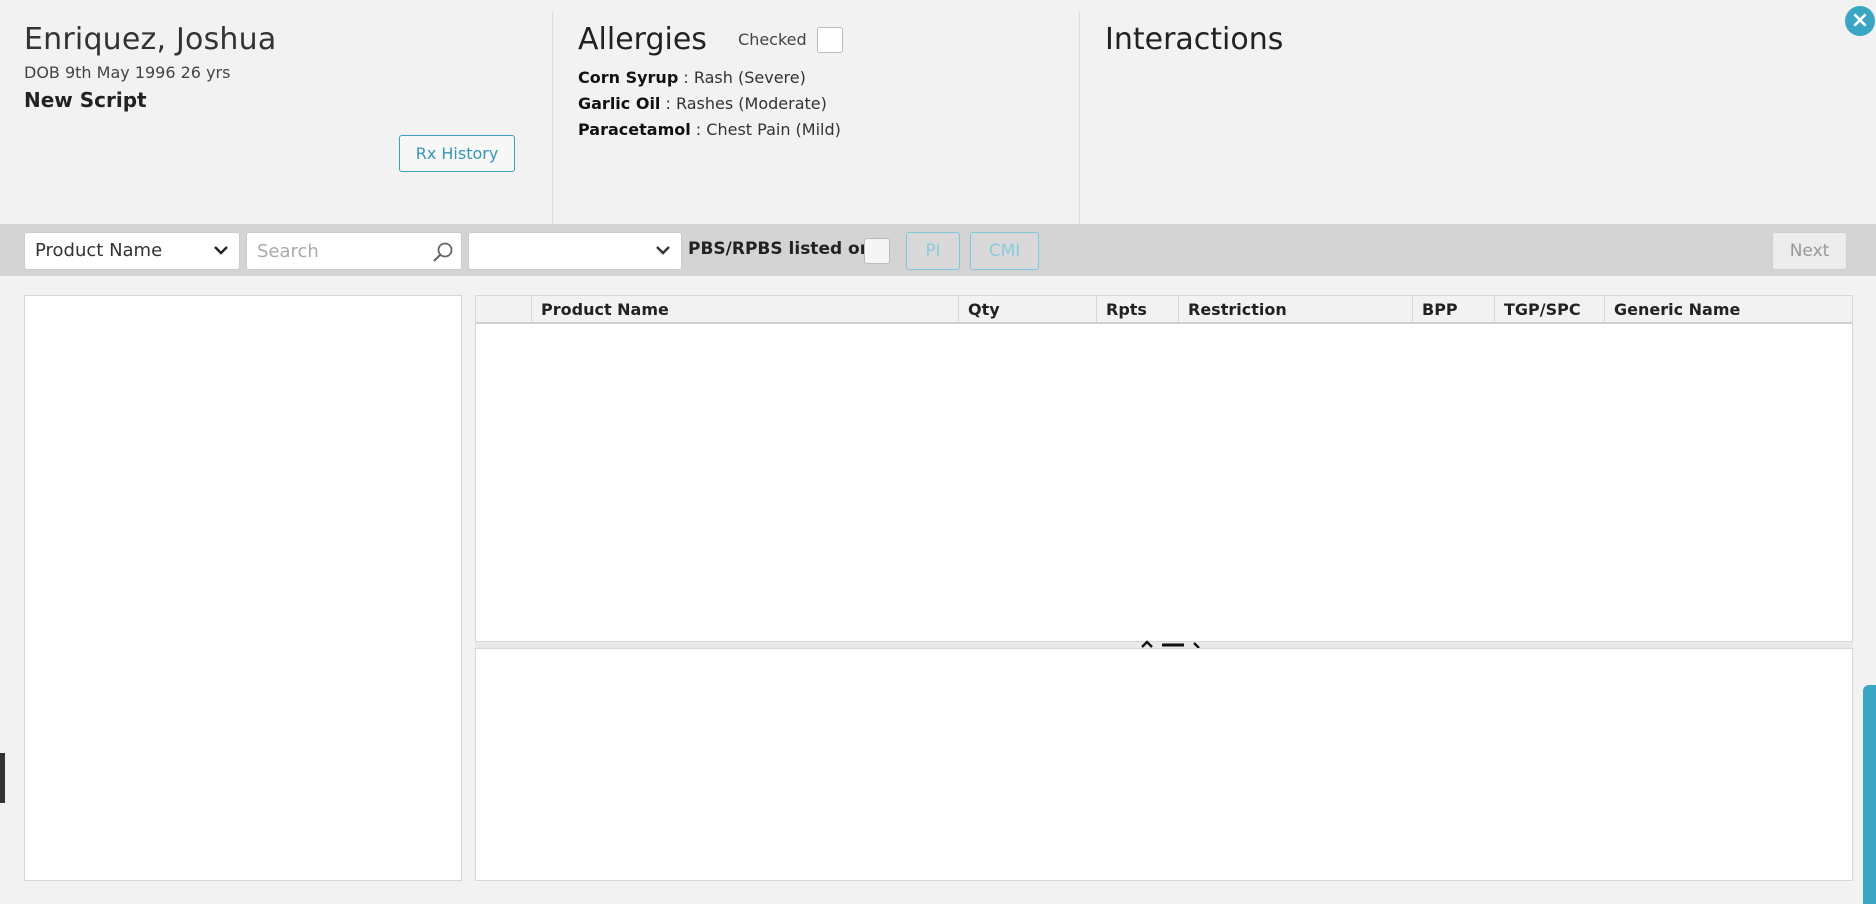 The width and height of the screenshot is (1876, 904). I want to click on search-type-value: Product Name, so click(99, 250).